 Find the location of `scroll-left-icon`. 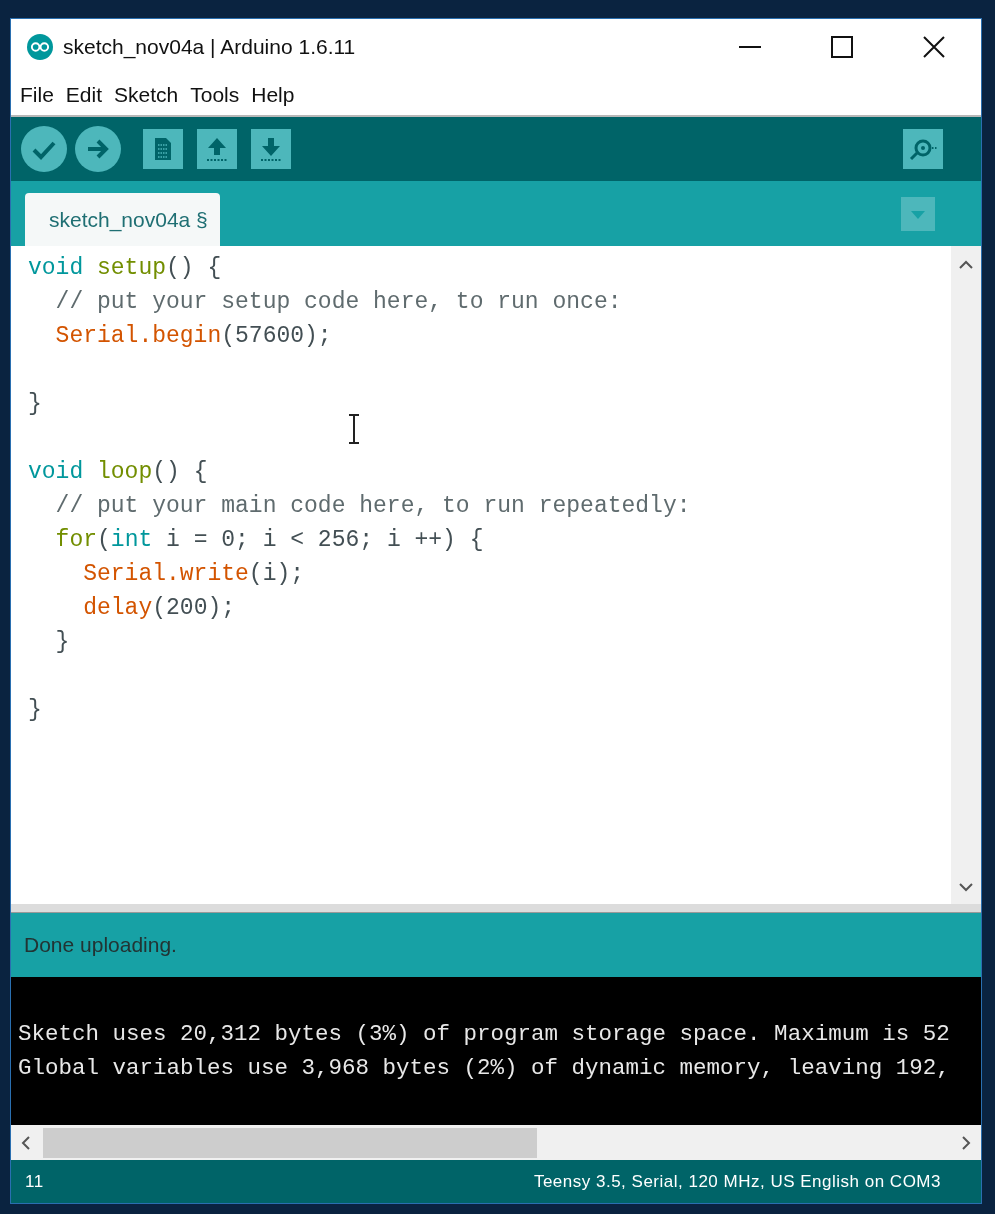

scroll-left-icon is located at coordinates (26, 1142).